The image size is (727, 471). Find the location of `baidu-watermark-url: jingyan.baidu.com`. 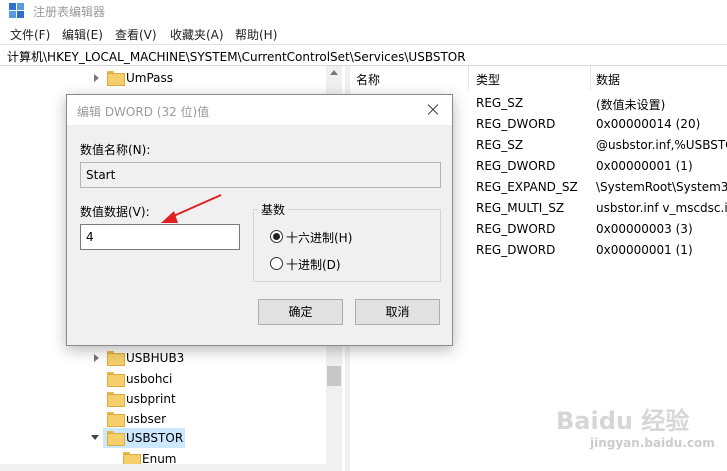

baidu-watermark-url: jingyan.baidu.com is located at coordinates (652, 443).